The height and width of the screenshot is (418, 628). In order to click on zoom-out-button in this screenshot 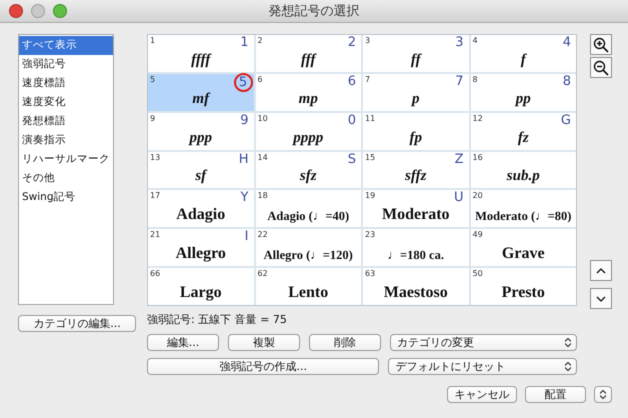, I will do `click(601, 67)`.